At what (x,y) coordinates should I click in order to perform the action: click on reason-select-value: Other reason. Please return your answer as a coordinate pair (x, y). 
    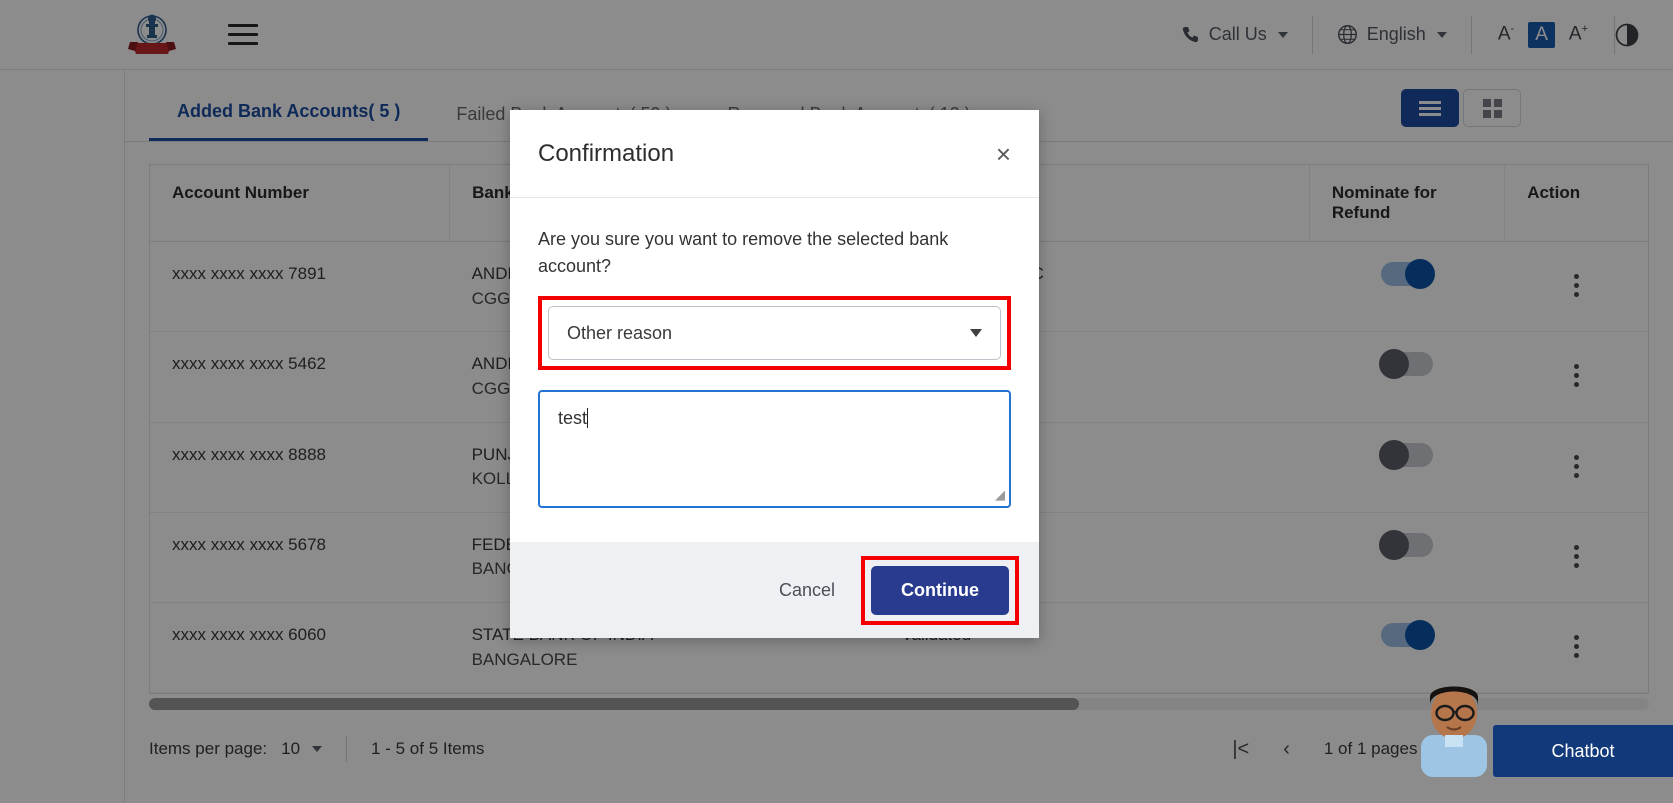
    Looking at the image, I should click on (620, 332).